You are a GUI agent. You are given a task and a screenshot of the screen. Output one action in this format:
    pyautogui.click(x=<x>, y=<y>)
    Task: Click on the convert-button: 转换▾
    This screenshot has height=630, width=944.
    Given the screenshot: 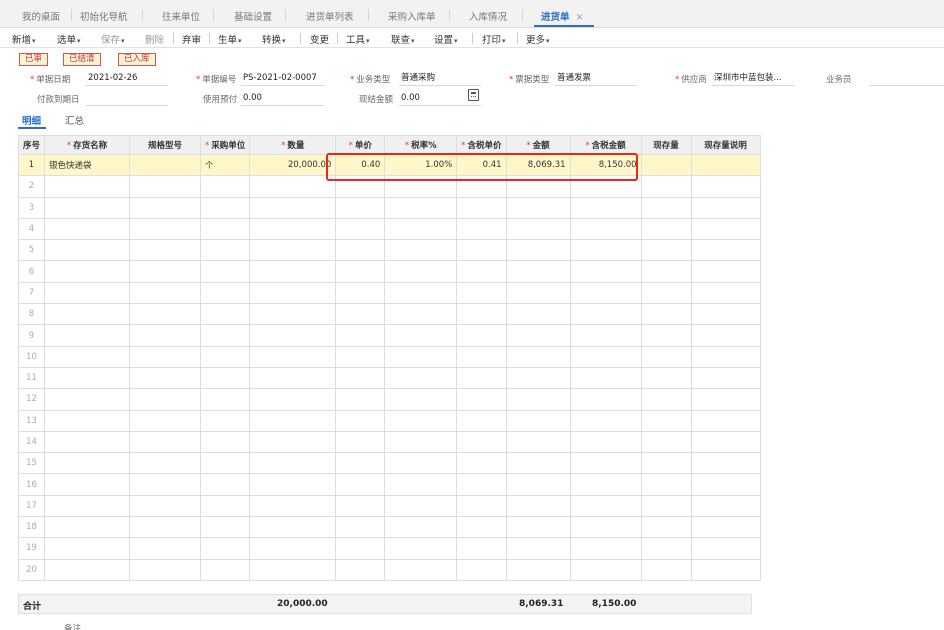 What is the action you would take?
    pyautogui.click(x=274, y=39)
    